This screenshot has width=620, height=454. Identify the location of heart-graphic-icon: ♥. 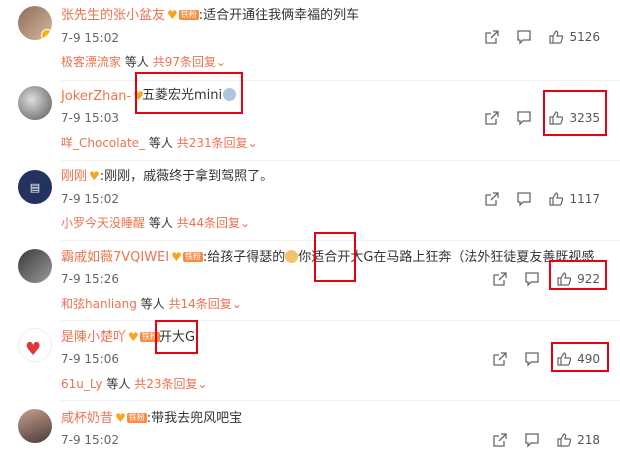
(33, 349).